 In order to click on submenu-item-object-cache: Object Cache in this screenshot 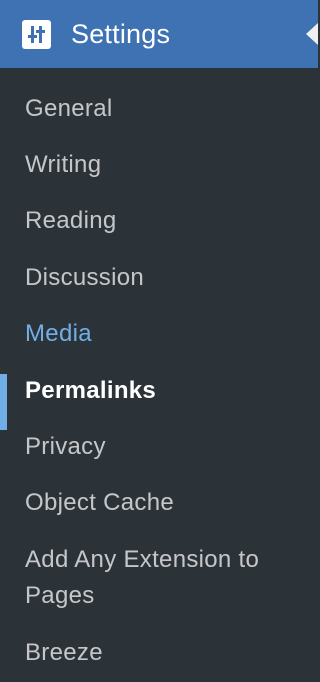, I will do `click(159, 503)`.